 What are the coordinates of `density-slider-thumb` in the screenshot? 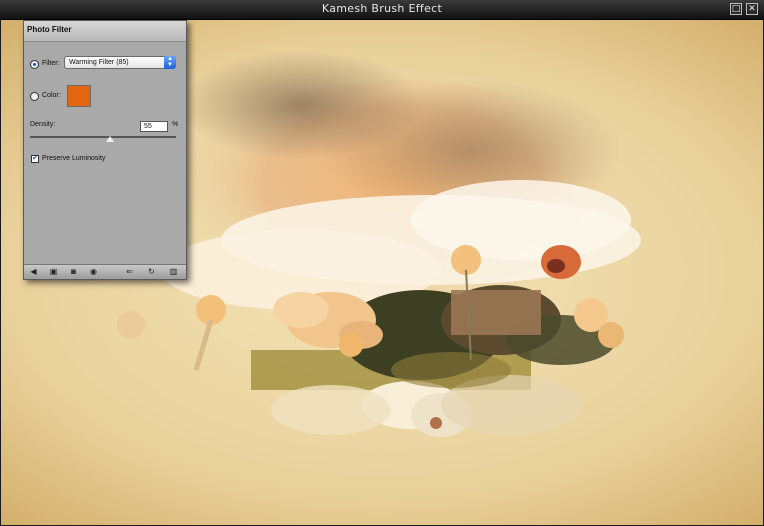 It's located at (110, 139).